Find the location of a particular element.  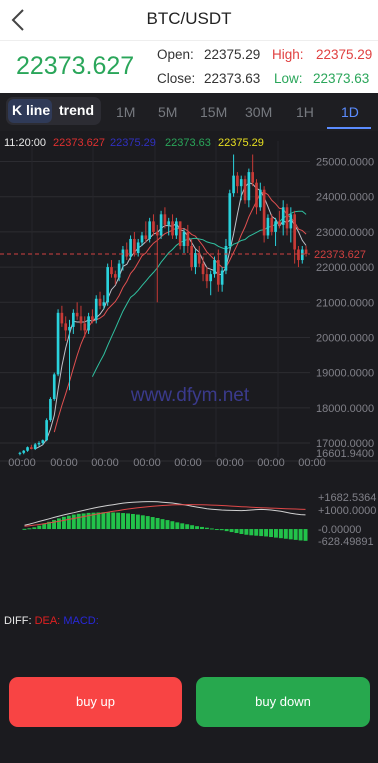

diff-label: DIFF: is located at coordinates (18, 621).